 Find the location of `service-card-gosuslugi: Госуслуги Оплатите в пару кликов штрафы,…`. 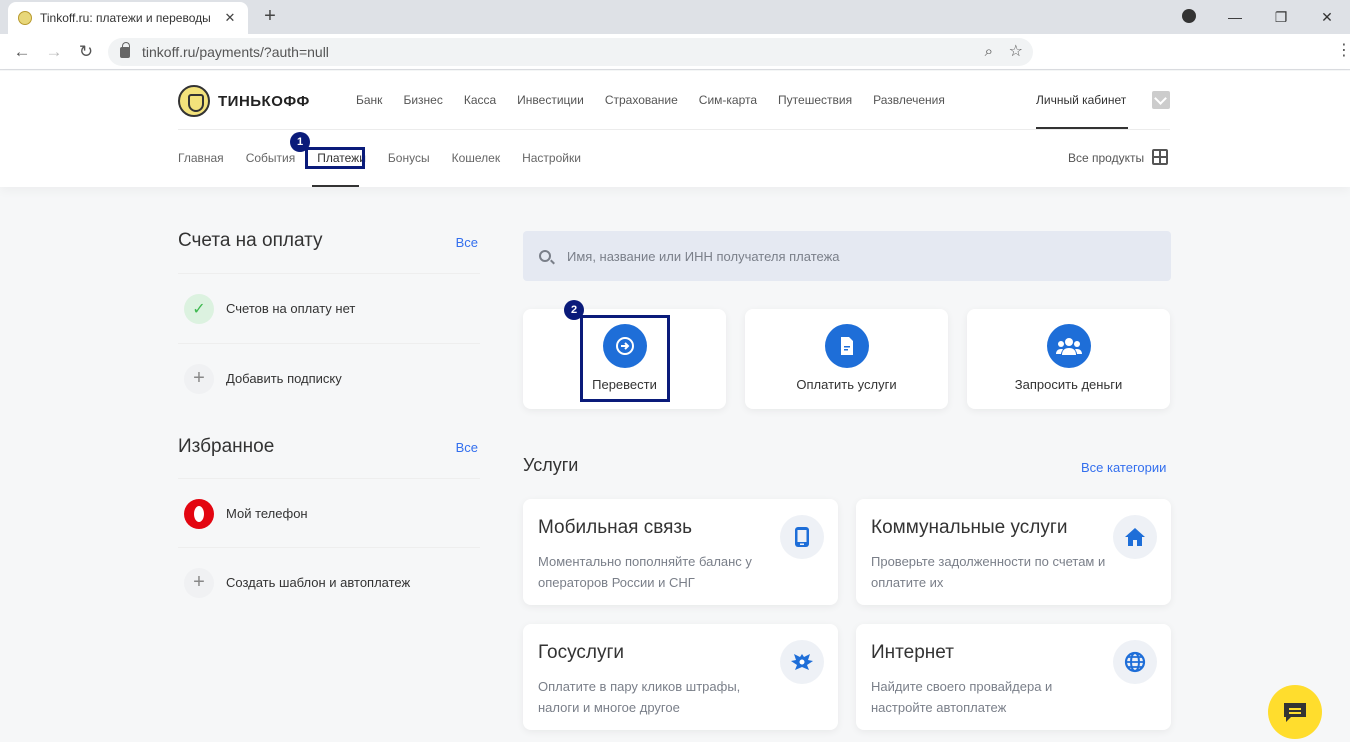

service-card-gosuslugi: Госуслуги Оплатите в пару кликов штрафы,… is located at coordinates (680, 677).